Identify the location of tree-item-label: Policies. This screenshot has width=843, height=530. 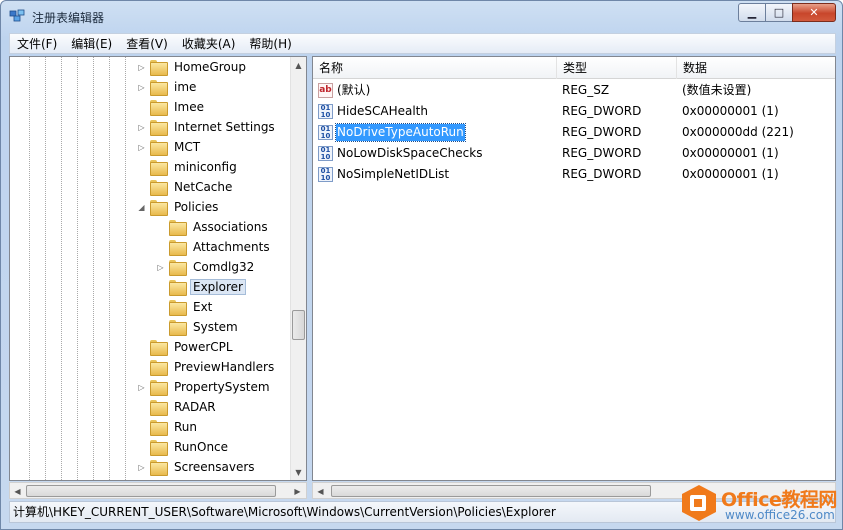
(196, 207).